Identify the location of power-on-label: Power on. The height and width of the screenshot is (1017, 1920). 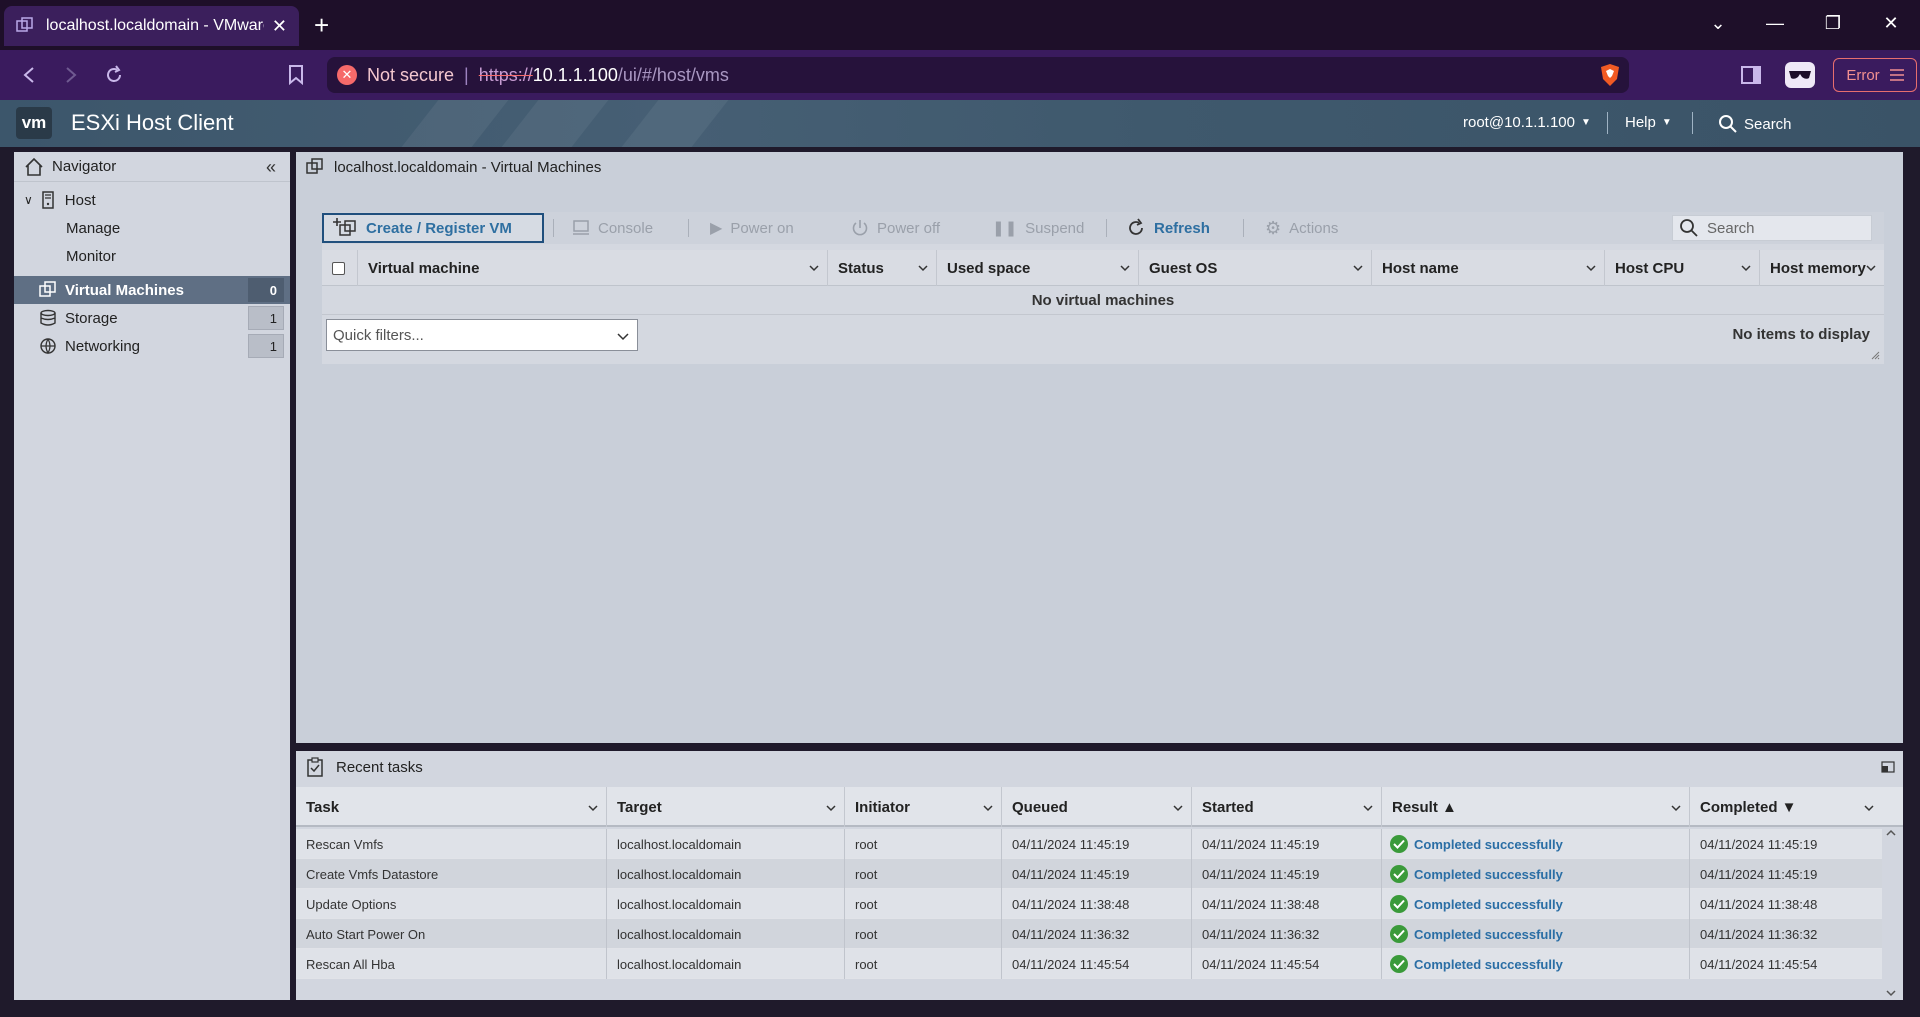
(762, 228).